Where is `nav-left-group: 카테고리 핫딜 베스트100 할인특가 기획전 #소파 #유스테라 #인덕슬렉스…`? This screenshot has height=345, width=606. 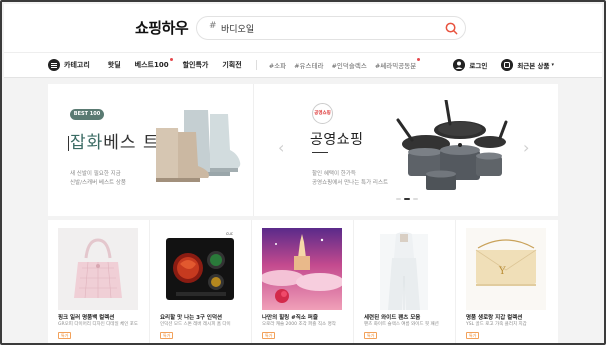 nav-left-group: 카테고리 핫딜 베스트100 할인특가 기획전 #소파 #유스테라 #인덕슬렉스… is located at coordinates (236, 64).